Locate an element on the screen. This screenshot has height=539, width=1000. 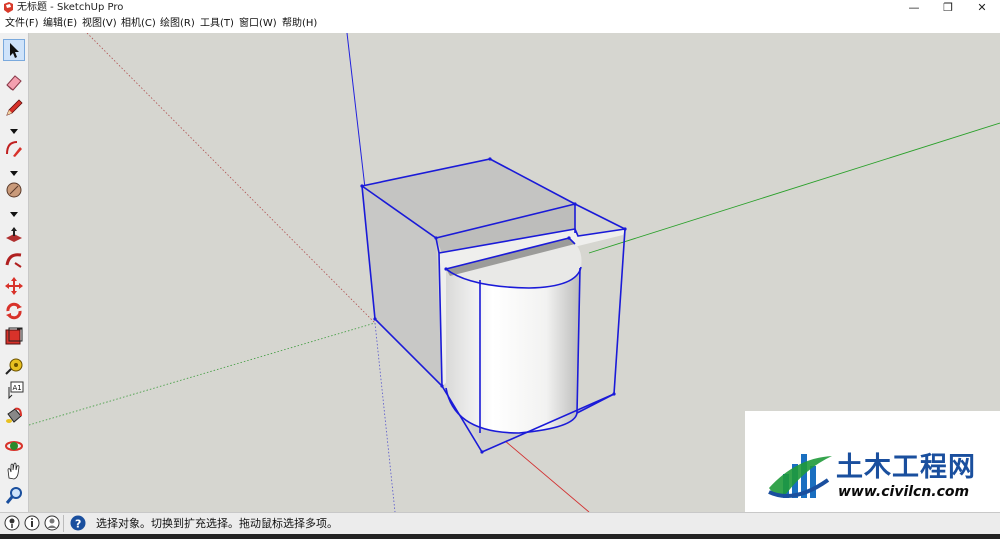
help-question-icon: ? is located at coordinates (78, 523).